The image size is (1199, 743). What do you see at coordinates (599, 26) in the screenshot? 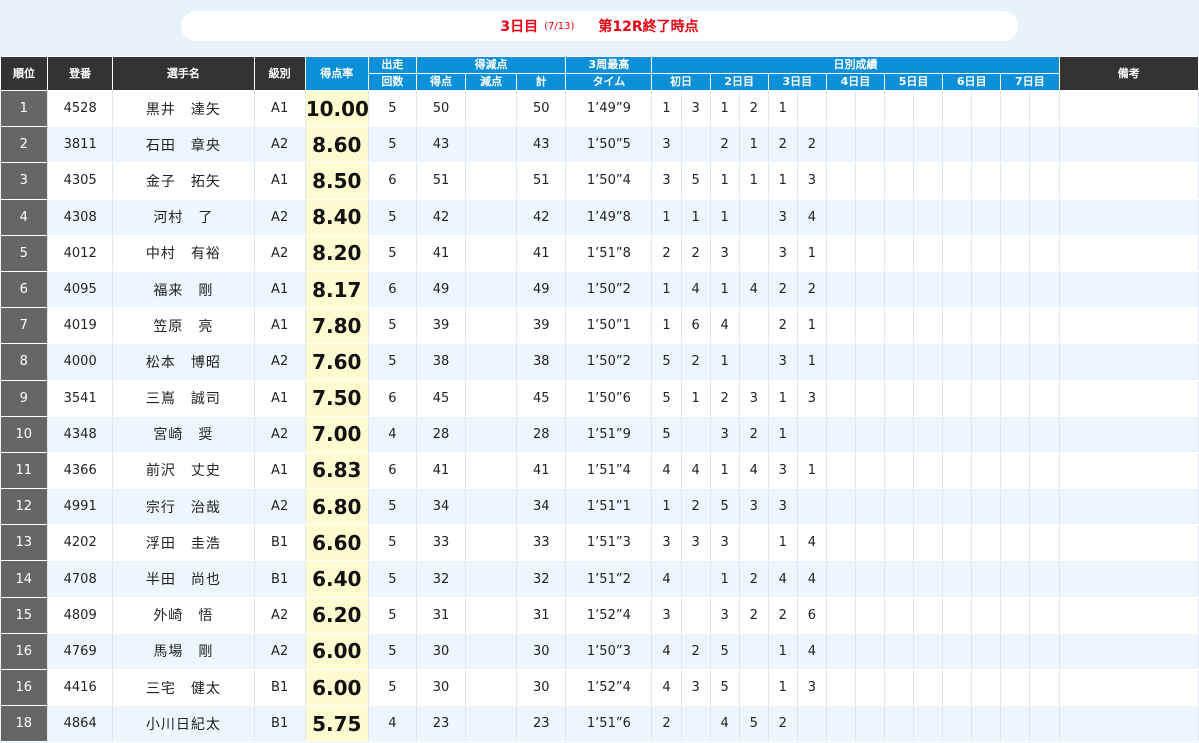
I see `title-banner: 3日目 (7/13) 第12R終了時点` at bounding box center [599, 26].